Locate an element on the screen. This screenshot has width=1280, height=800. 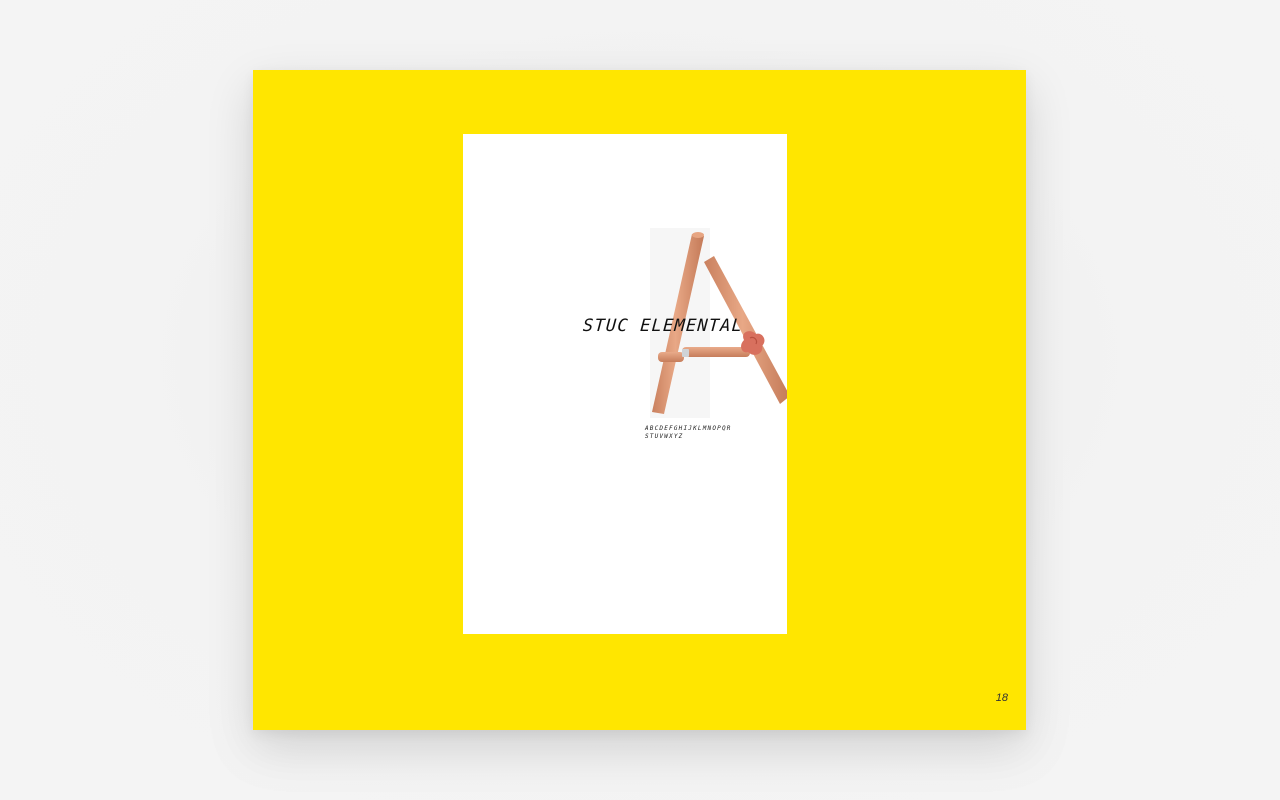
alphabet-line-1: ABCDEFGHIJKLMNOPQR is located at coordinates (688, 428).